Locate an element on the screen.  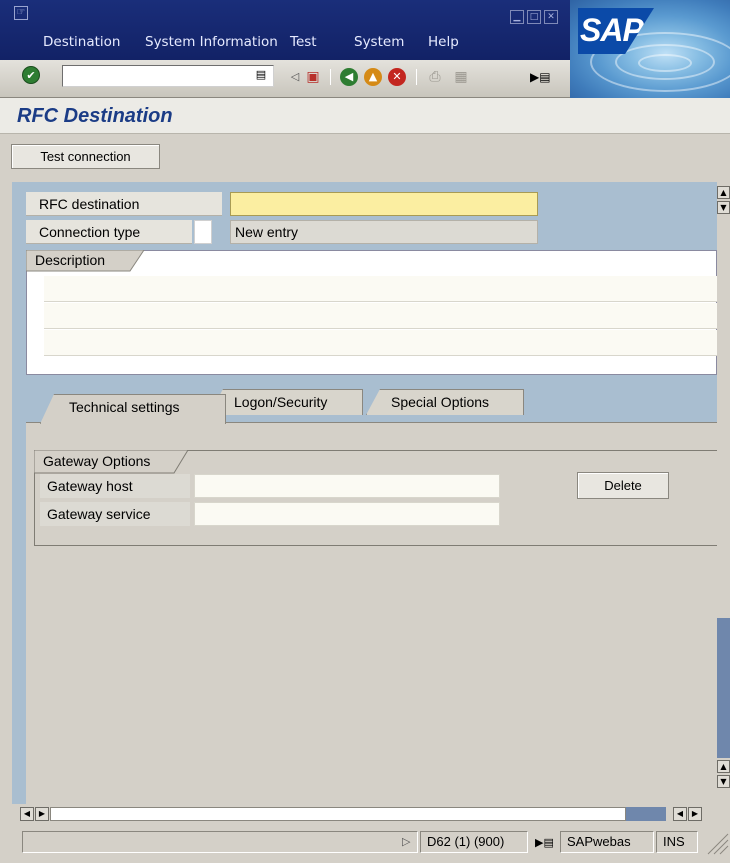
connection-type-label: Connection type is located at coordinates (90, 232).